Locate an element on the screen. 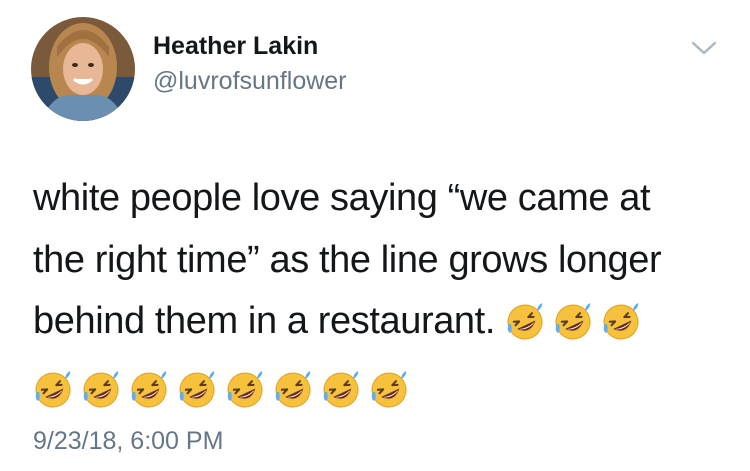 Image resolution: width=750 pixels, height=471 pixels. tweet-line-3: behind them in a restaurant. is located at coordinates (383, 322).